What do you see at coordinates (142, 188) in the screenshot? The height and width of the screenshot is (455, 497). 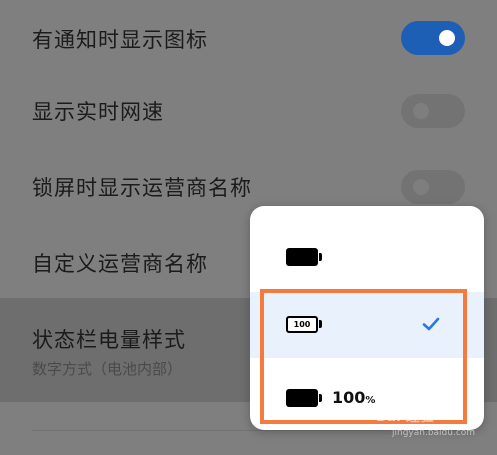 I see `setting-label: 锁屏时显示运营商名称` at bounding box center [142, 188].